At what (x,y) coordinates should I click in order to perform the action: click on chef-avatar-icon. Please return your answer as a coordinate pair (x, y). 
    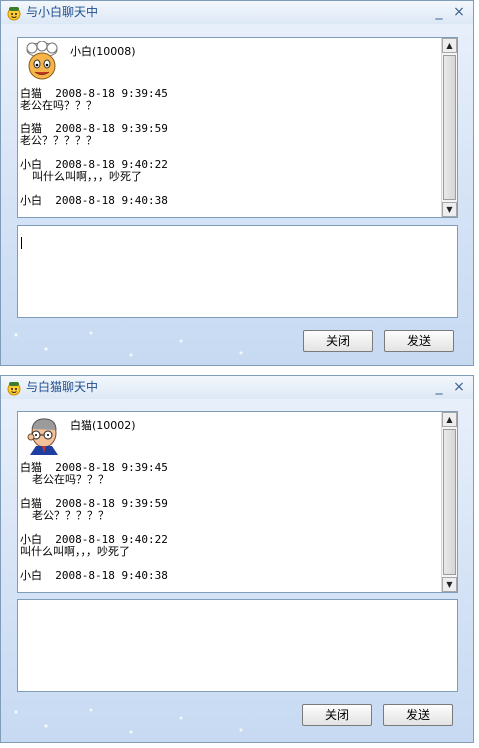
    Looking at the image, I should click on (42, 60).